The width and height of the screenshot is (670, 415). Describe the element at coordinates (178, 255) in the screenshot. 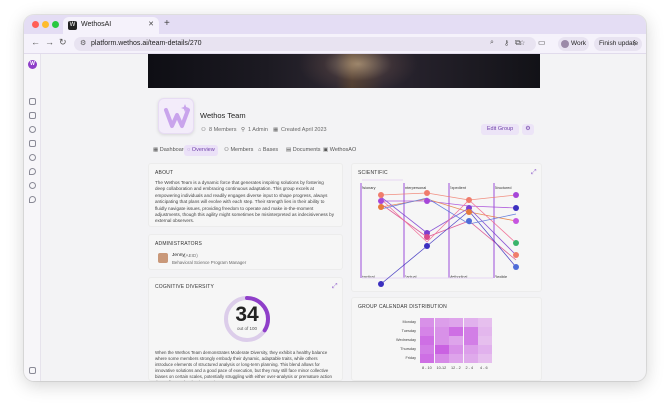

I see `admin-name: Jenny` at that location.